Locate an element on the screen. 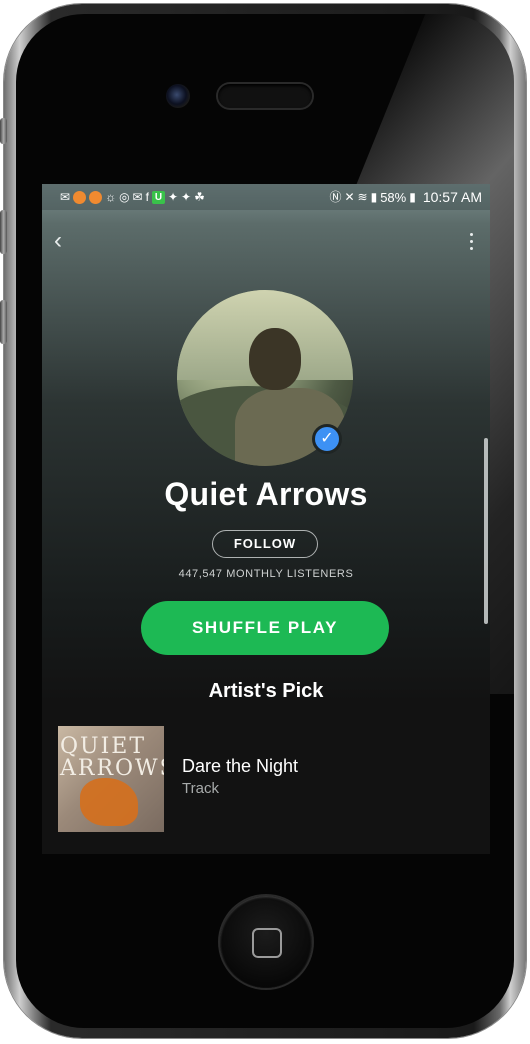 This screenshot has height=1044, width=530. system-icons: Ⓝ ✕ ≋ ▮ 58% ▮ 10:57 AM is located at coordinates (405, 197).